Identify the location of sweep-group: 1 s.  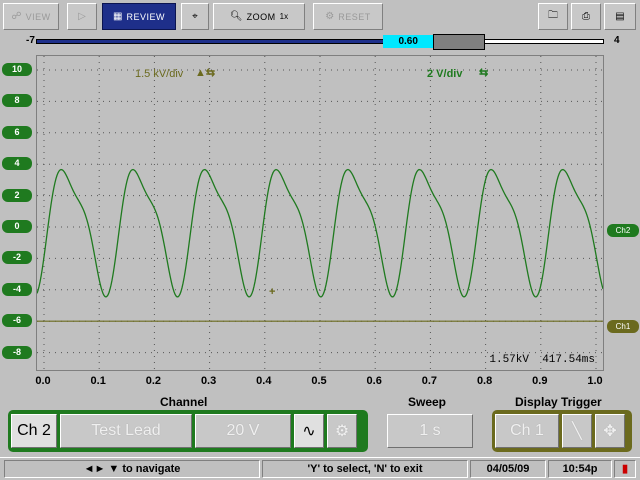
(430, 431).